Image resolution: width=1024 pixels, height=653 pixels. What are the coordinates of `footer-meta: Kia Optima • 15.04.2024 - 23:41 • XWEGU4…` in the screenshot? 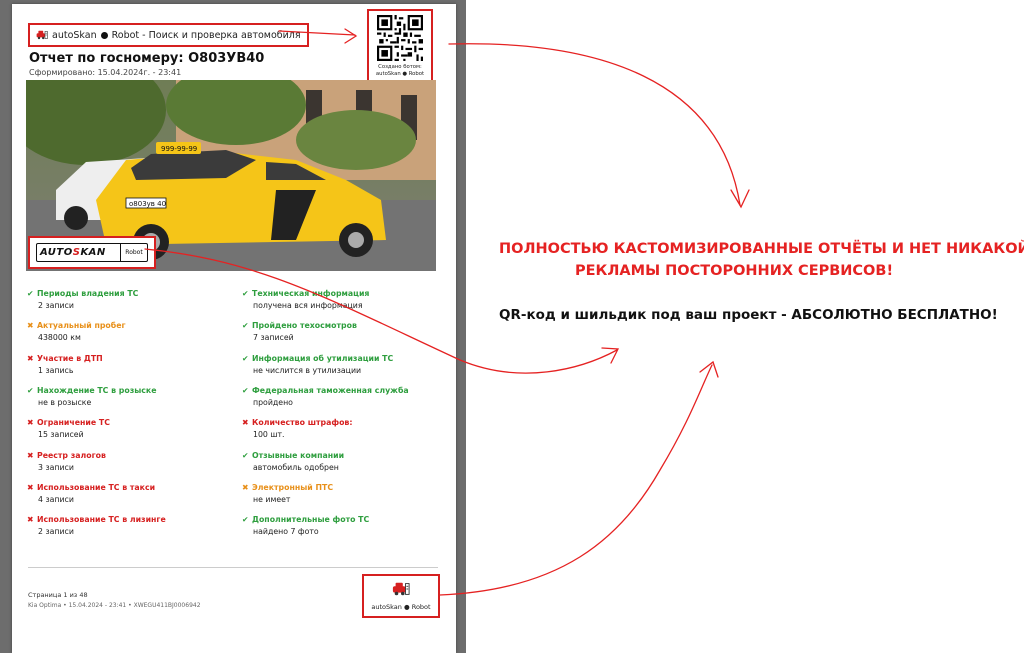 It's located at (114, 605).